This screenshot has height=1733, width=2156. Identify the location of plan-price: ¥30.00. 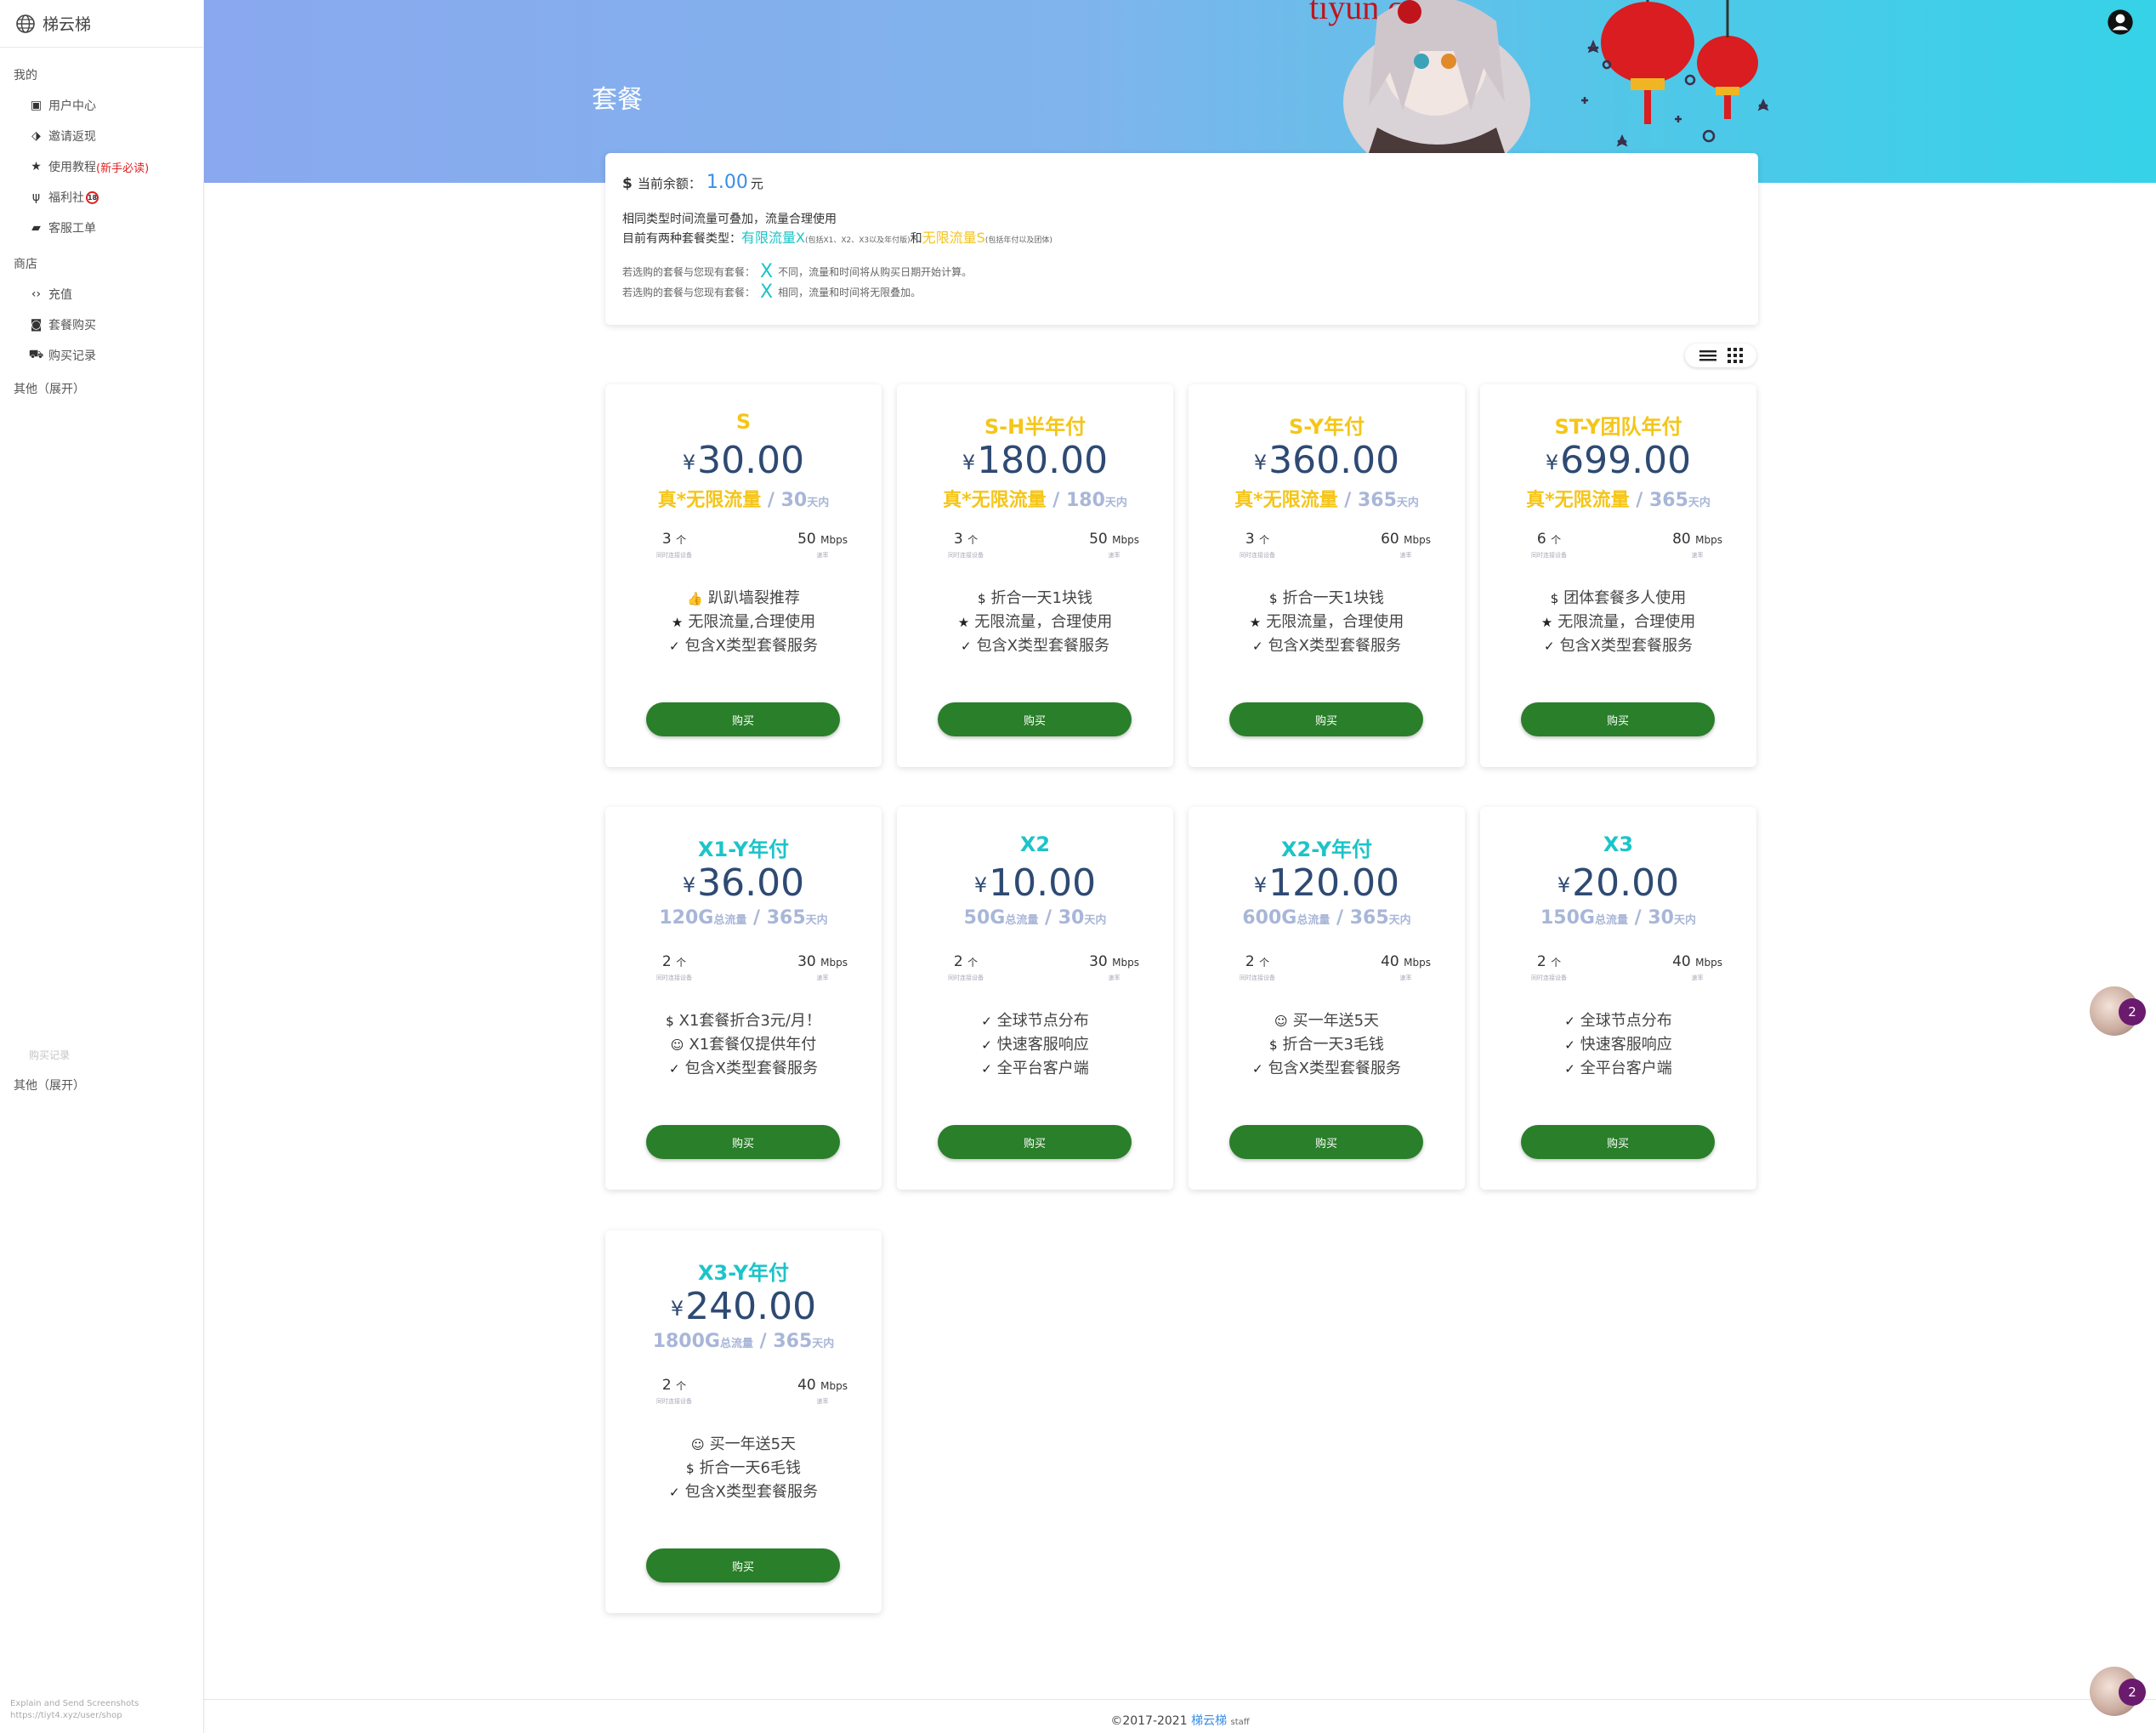
(744, 461).